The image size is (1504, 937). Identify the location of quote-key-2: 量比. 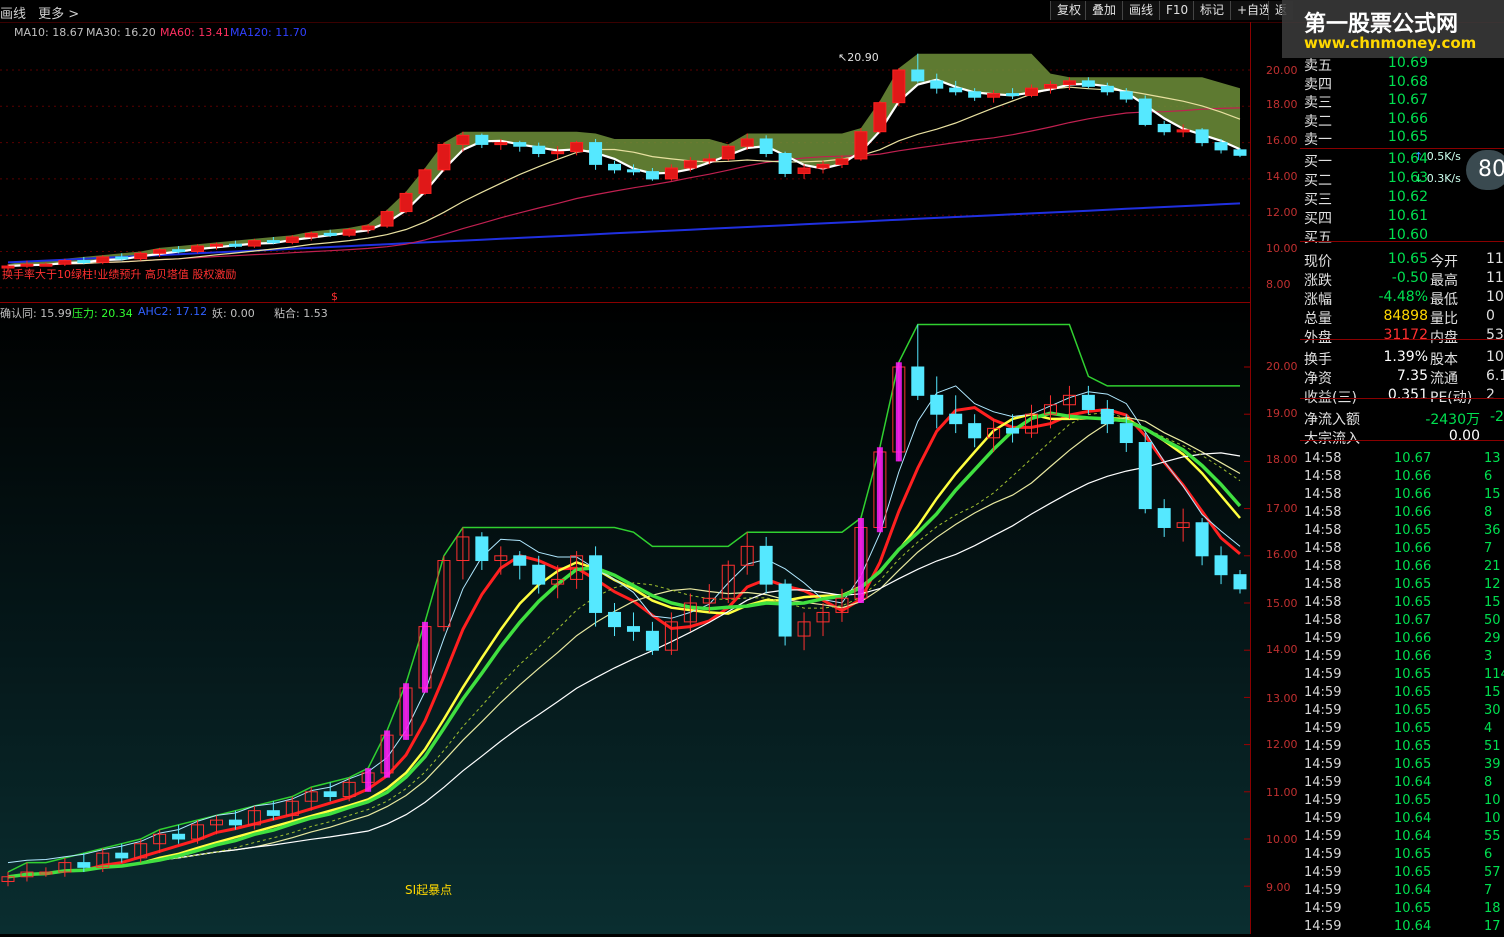
(1444, 319).